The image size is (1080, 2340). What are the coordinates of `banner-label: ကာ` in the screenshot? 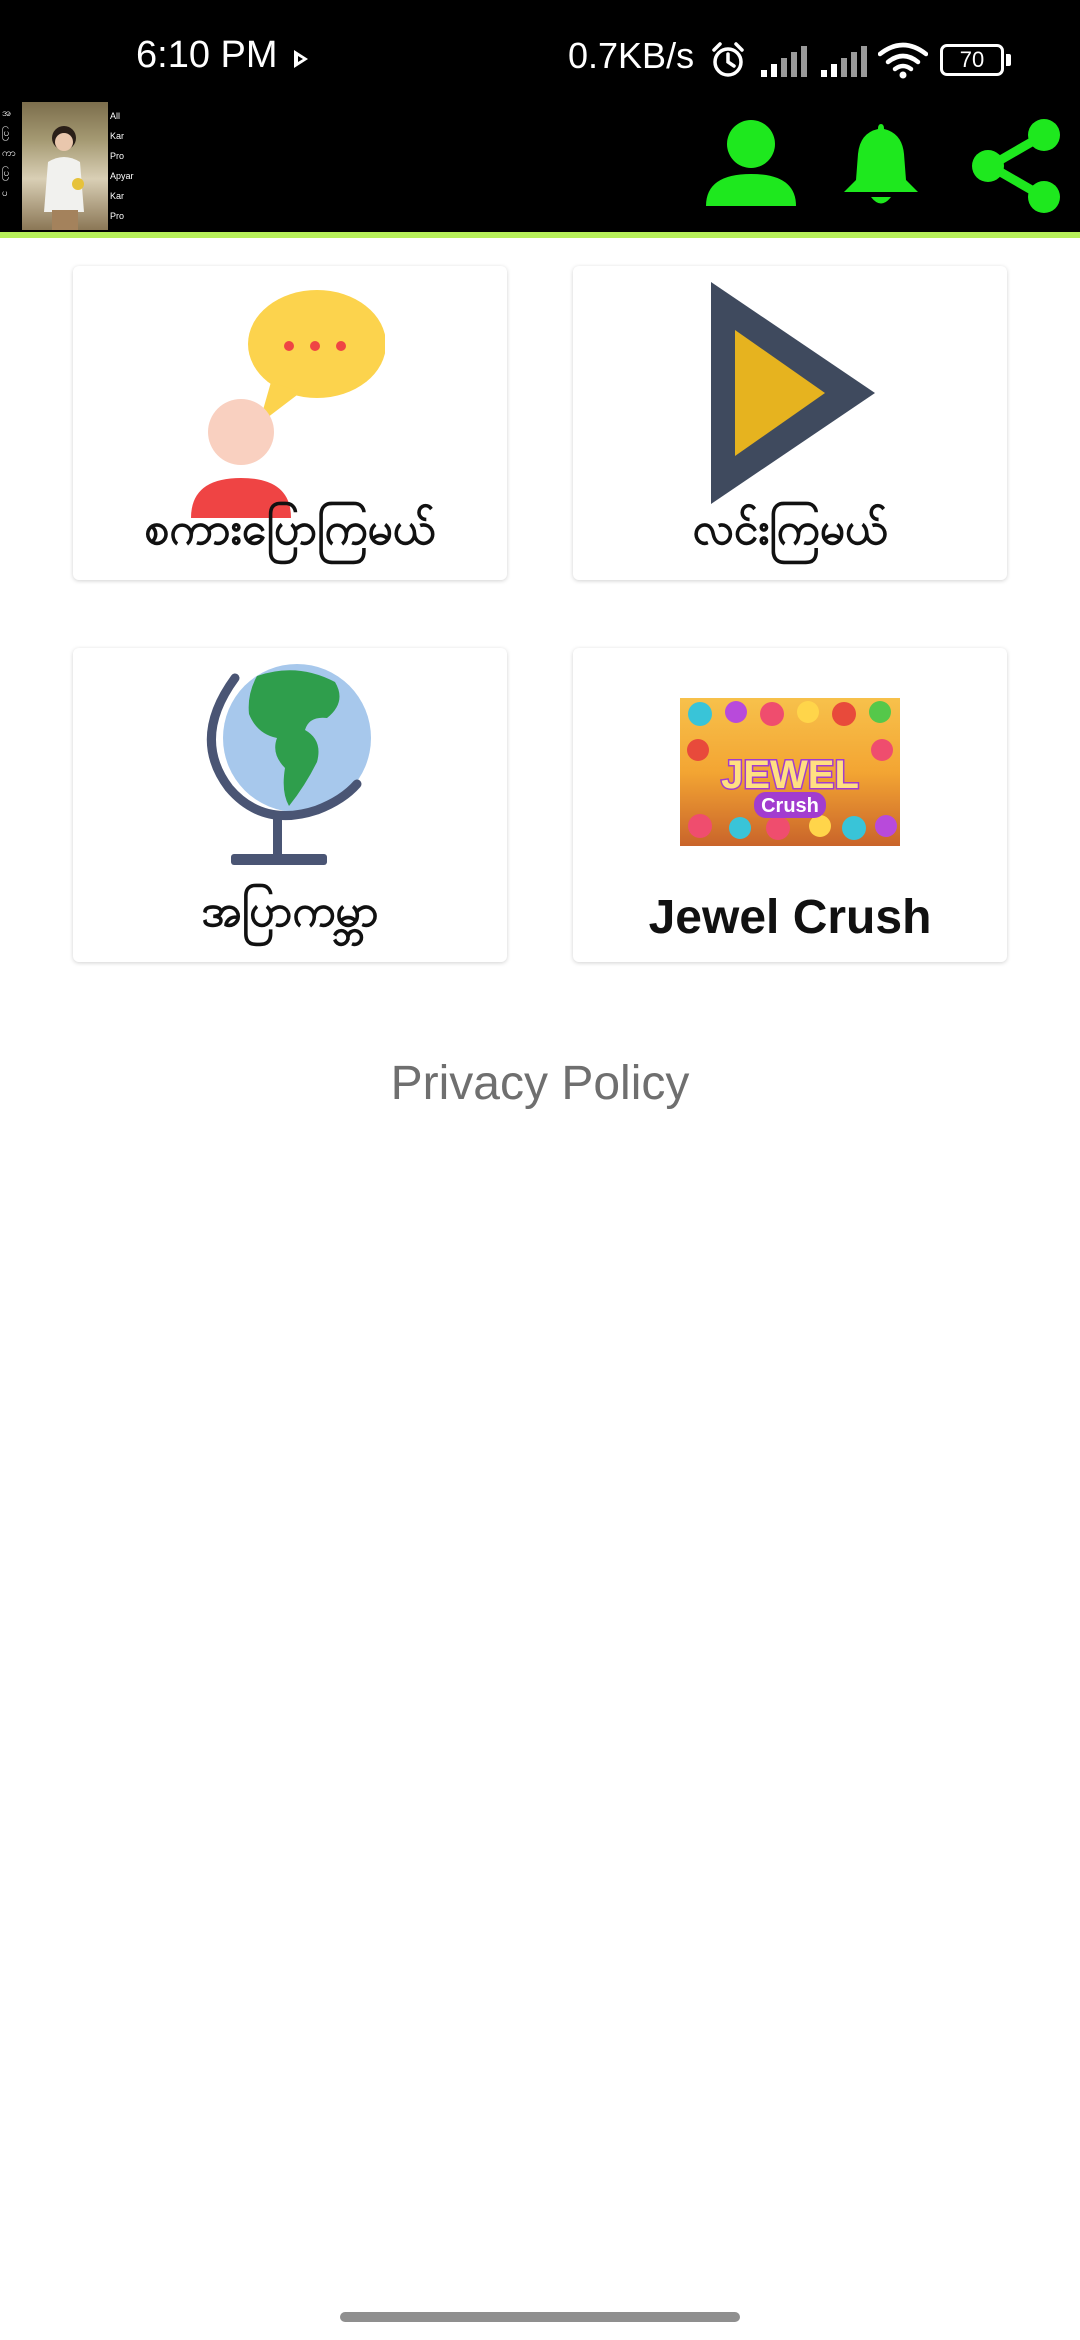 It's located at (9, 153).